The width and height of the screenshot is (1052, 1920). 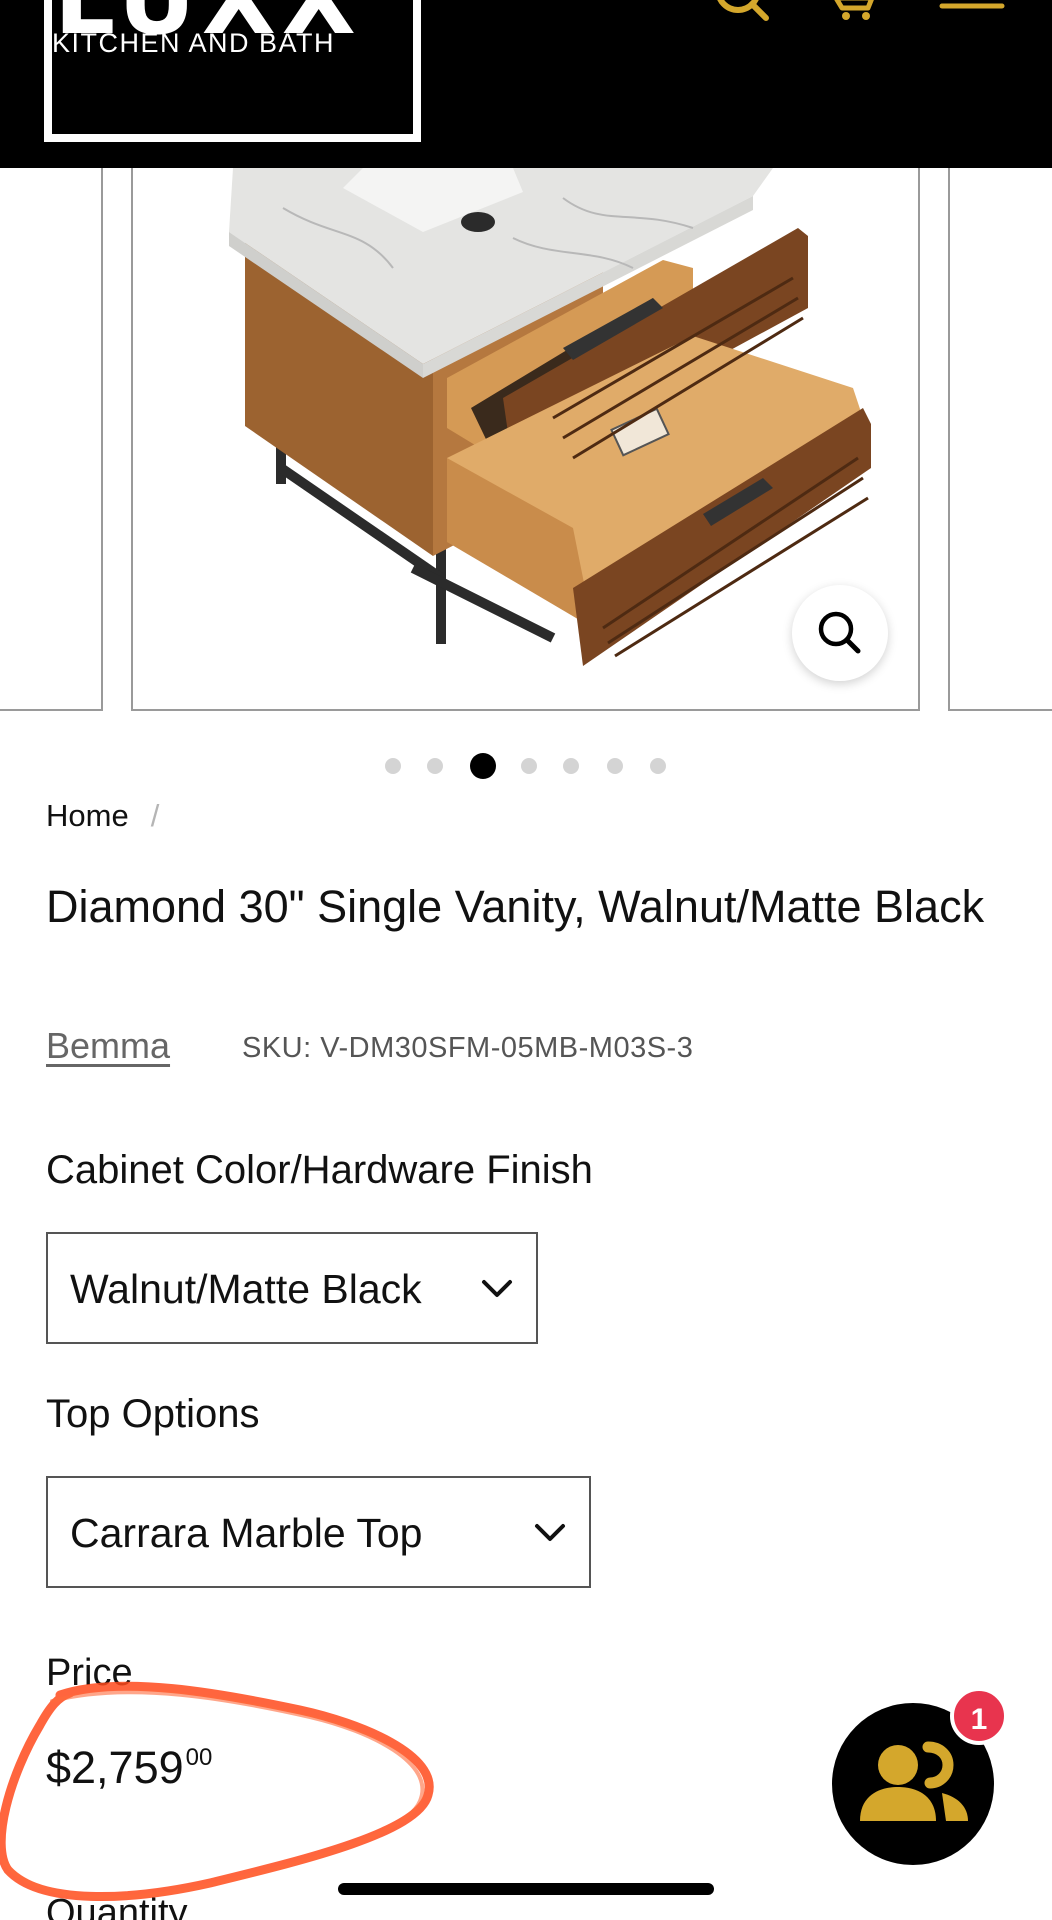 I want to click on cabinet-option-select: Walnut/Matte Black, so click(x=292, y=1288).